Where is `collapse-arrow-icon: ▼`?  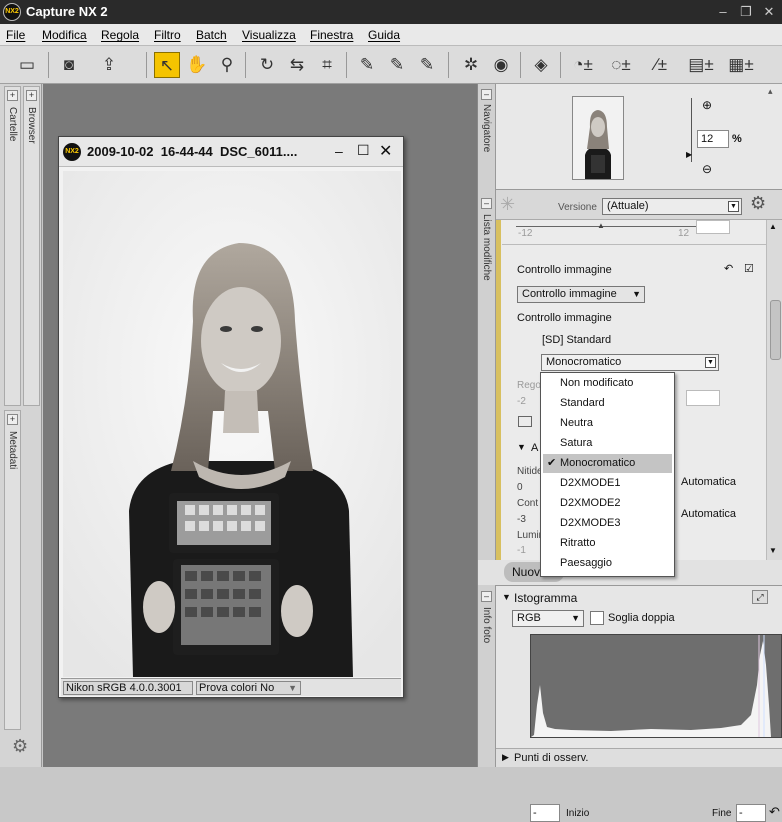
collapse-arrow-icon: ▼ is located at coordinates (506, 597).